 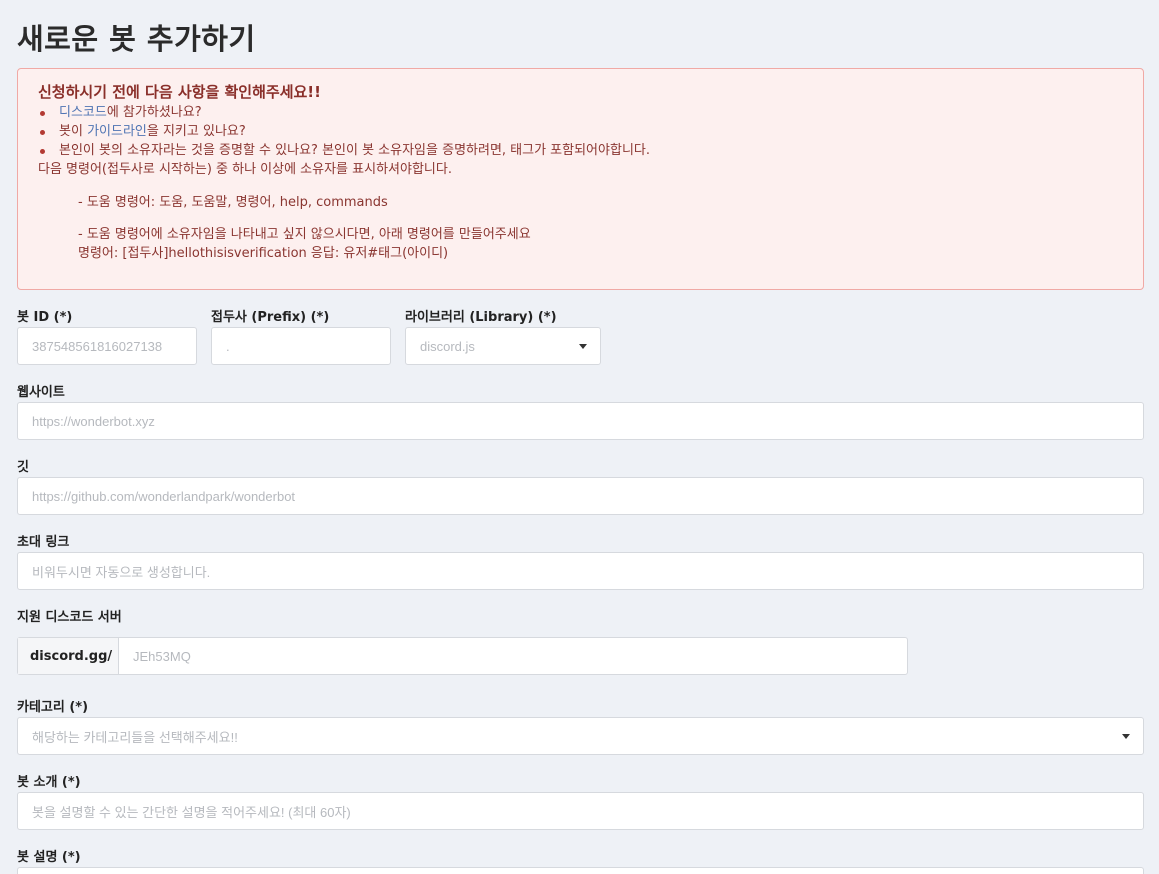 I want to click on support-server-input: JEh53MQ, so click(x=513, y=656).